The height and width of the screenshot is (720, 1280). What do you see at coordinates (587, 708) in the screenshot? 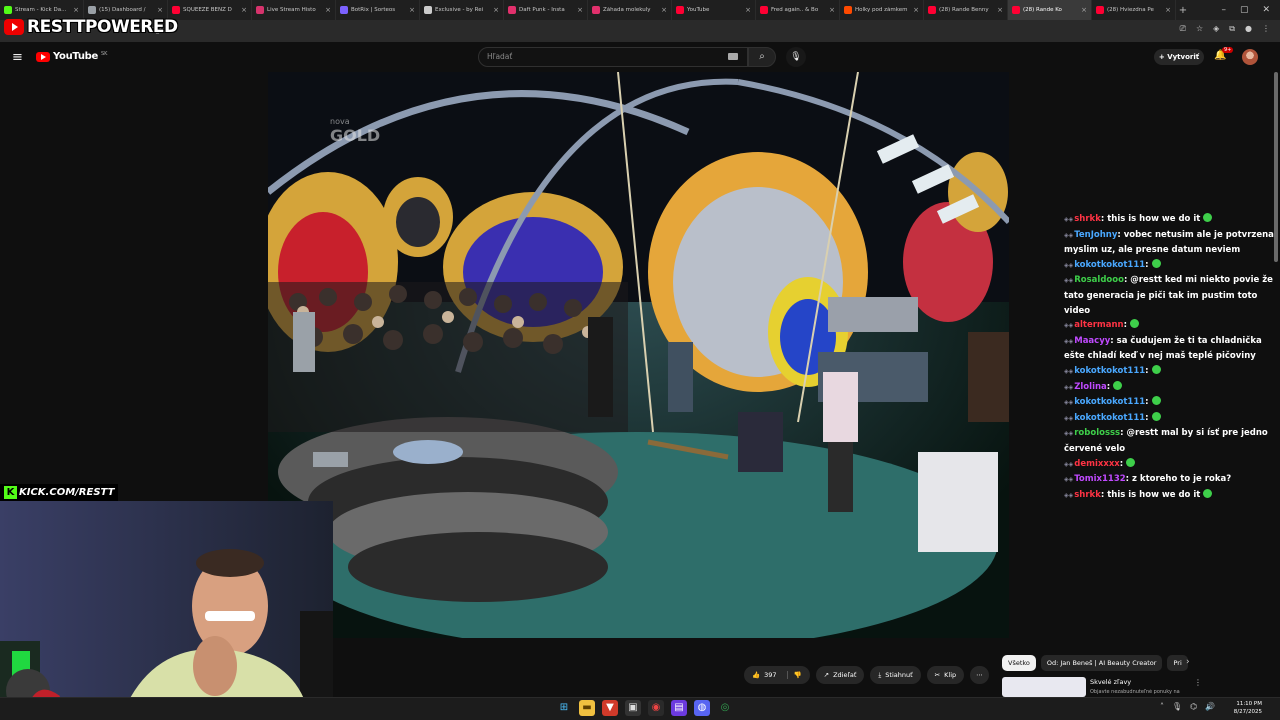
I see `file-explorer-icon: ▬` at bounding box center [587, 708].